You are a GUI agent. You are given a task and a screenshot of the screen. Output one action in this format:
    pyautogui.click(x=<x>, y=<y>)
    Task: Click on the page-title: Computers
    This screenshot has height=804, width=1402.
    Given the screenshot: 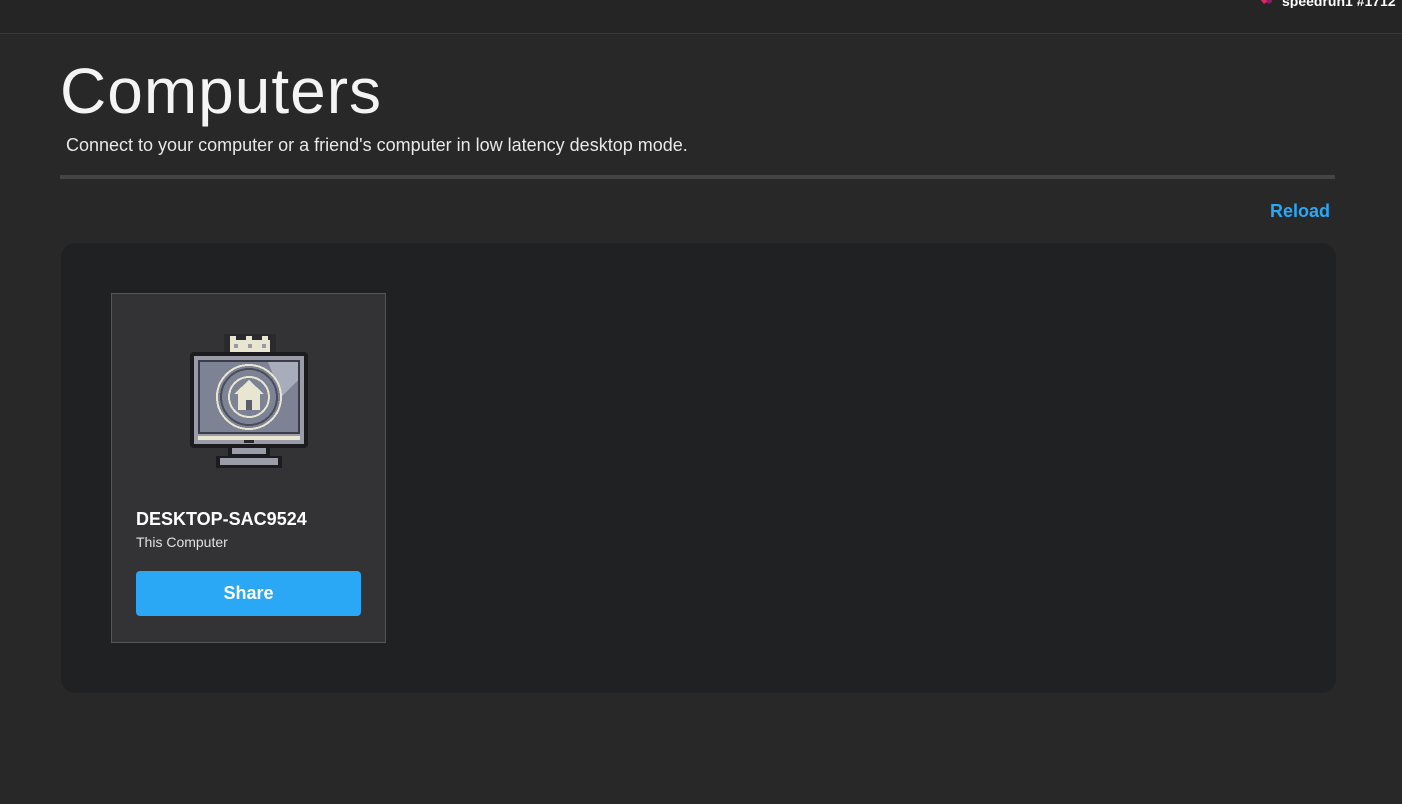 What is the action you would take?
    pyautogui.click(x=221, y=91)
    